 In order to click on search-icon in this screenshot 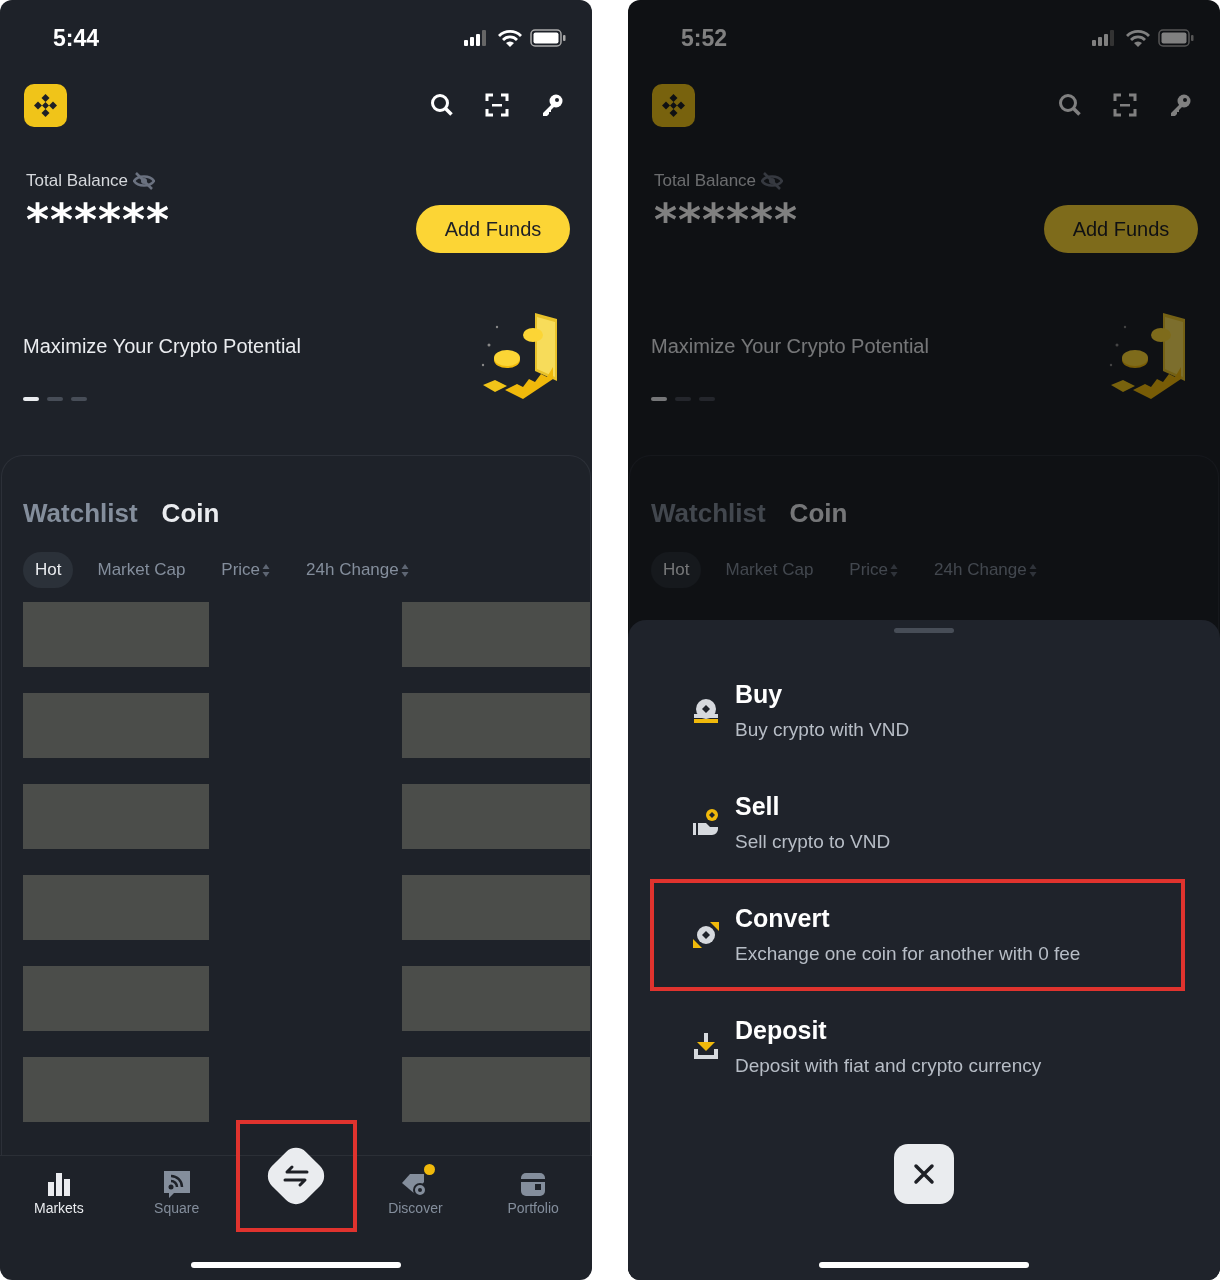, I will do `click(442, 105)`.